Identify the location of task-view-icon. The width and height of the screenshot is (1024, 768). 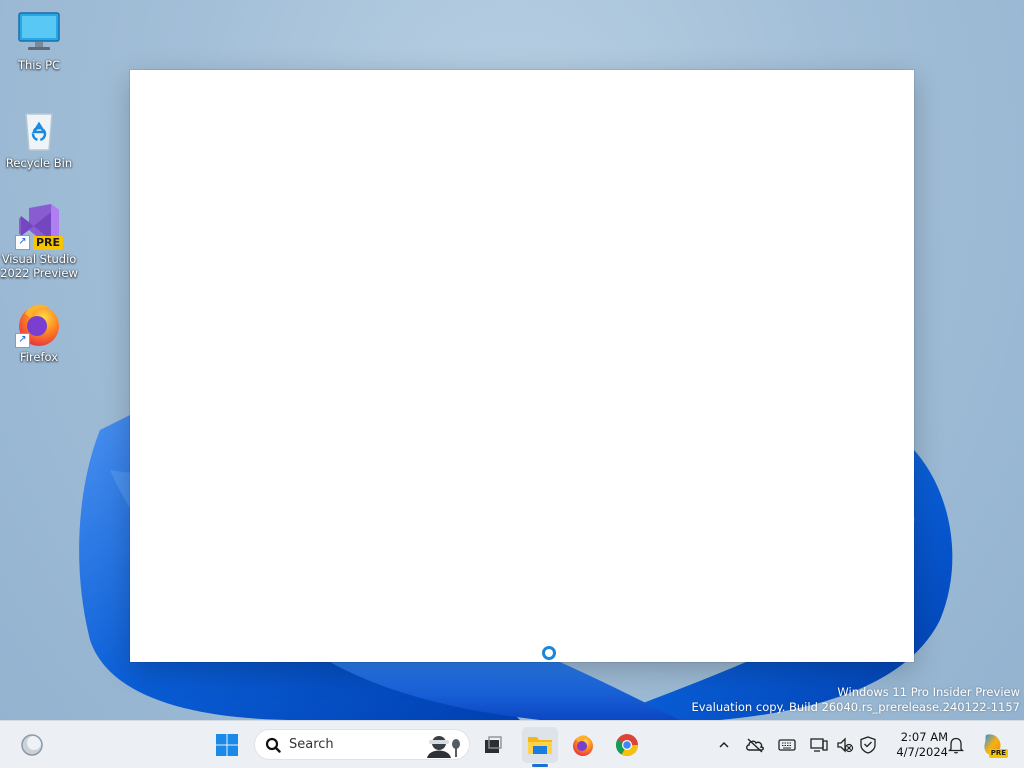
(493, 744).